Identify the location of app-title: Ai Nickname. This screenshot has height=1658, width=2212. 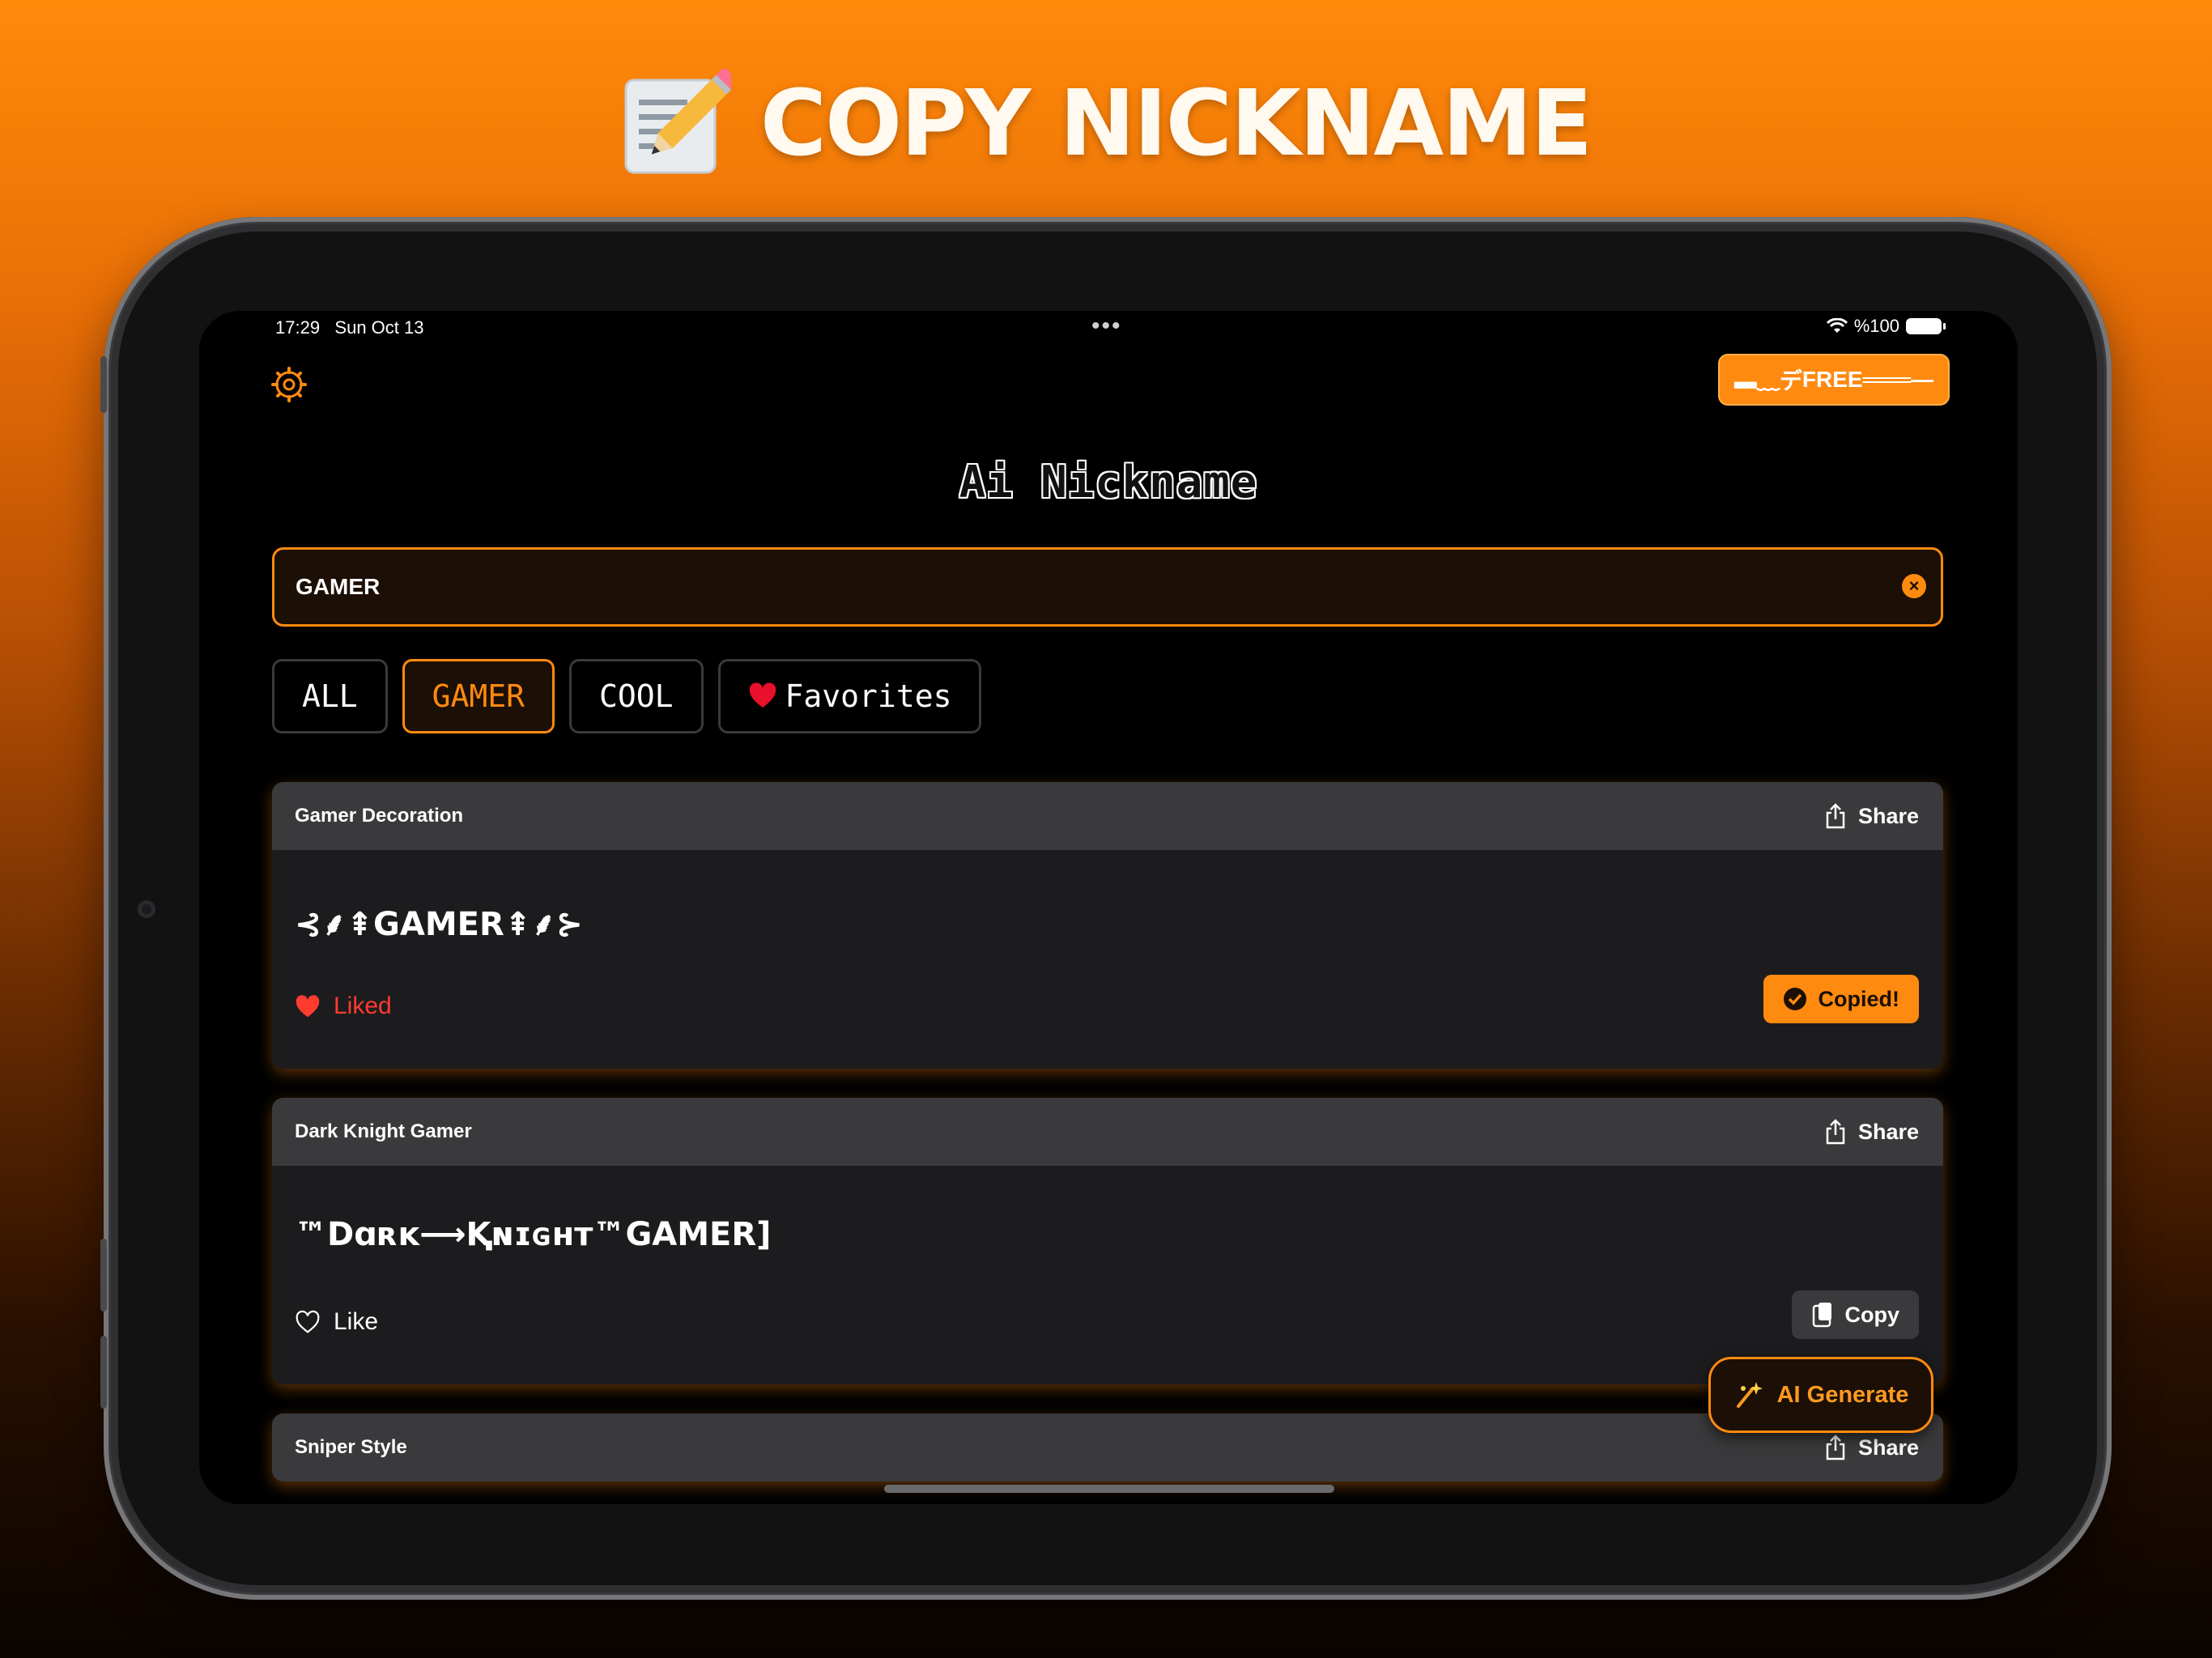
(1109, 482).